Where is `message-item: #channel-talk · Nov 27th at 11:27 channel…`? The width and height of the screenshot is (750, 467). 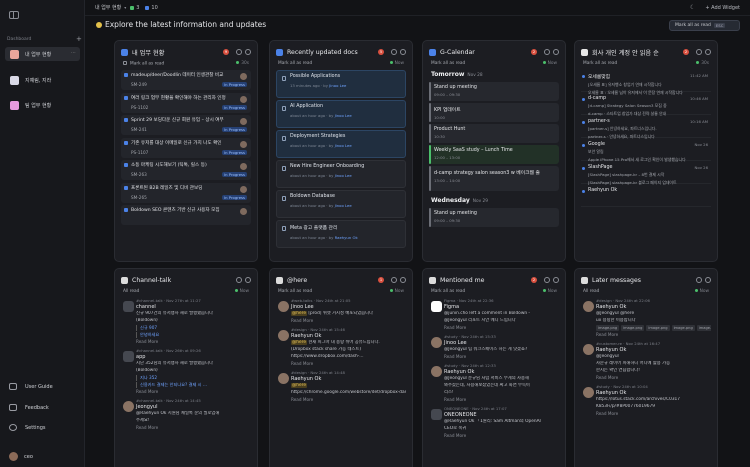 message-item: #channel-talk · Nov 27th at 11:27 channel… is located at coordinates (186, 321).